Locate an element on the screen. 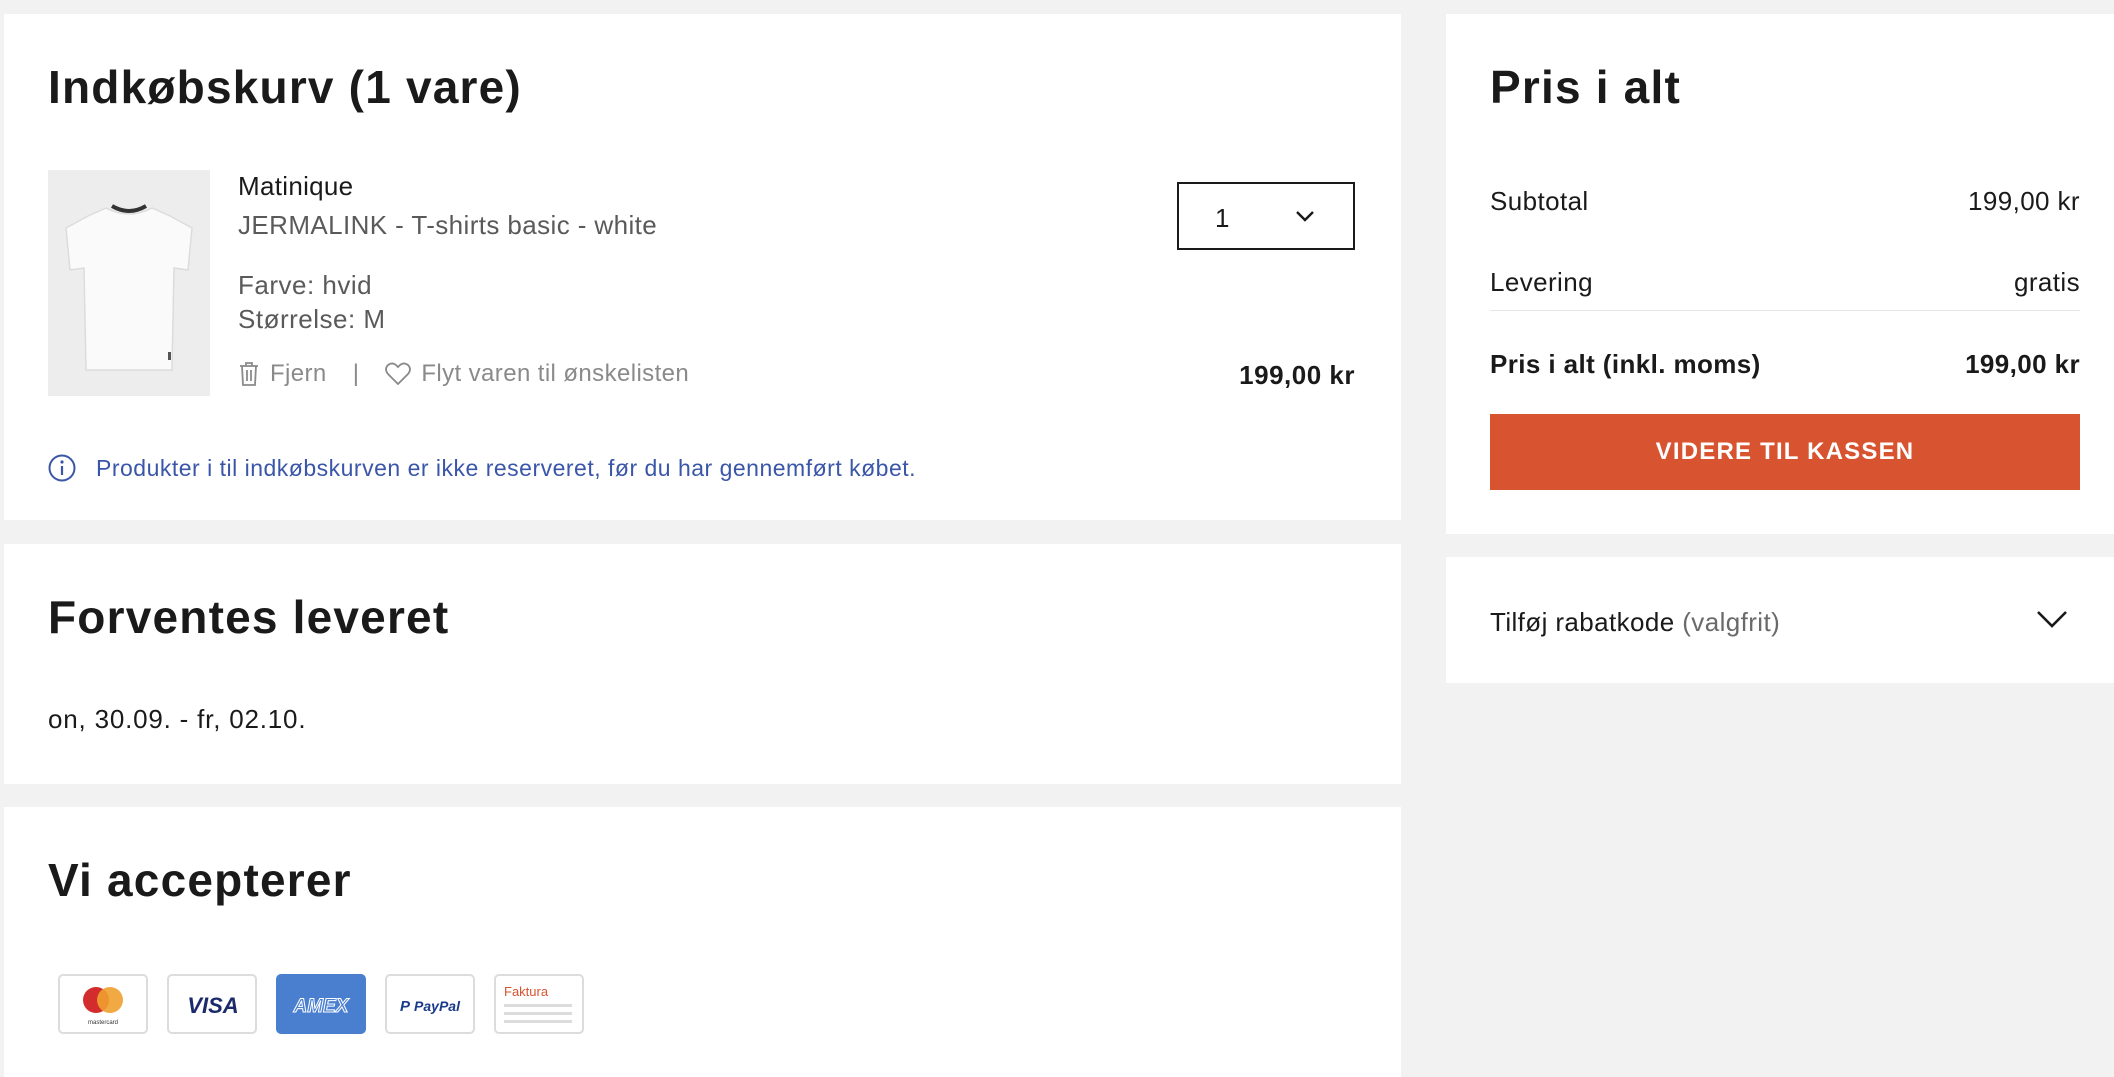 This screenshot has height=1077, width=2114. subtotal-value: 199,00 kr is located at coordinates (2023, 201).